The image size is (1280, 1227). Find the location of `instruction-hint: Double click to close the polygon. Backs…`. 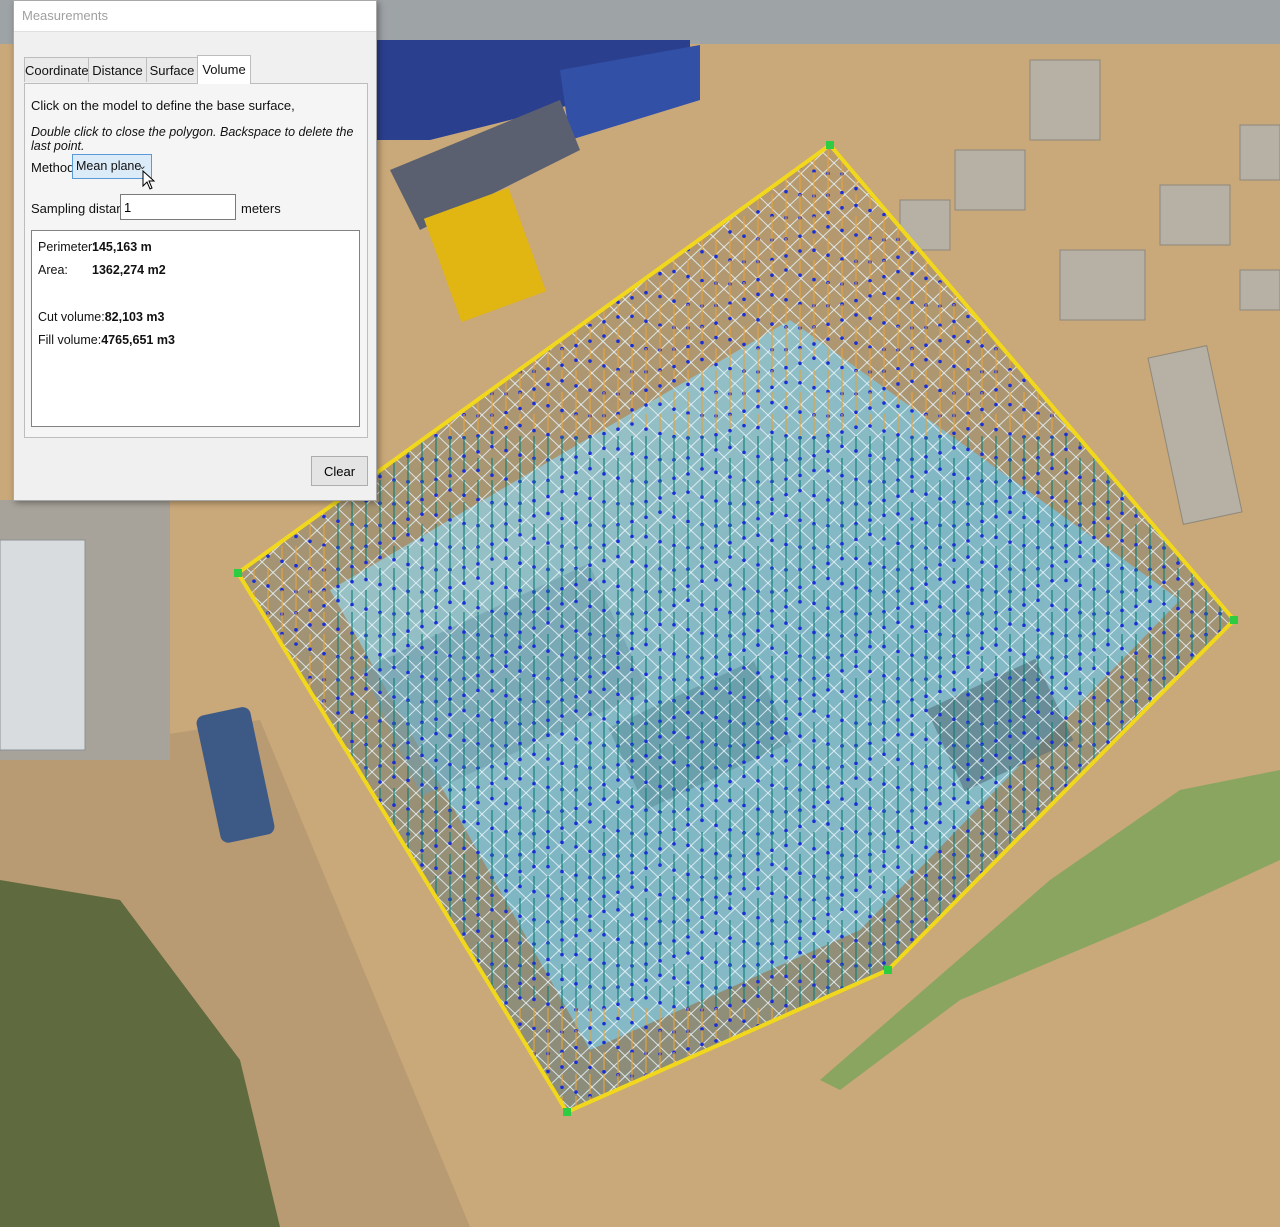

instruction-hint: Double click to close the polygon. Backs… is located at coordinates (192, 139).